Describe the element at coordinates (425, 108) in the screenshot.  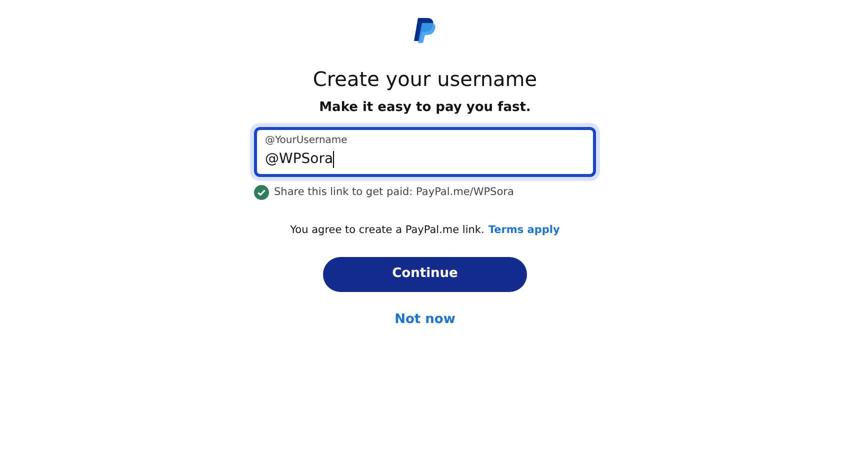
I see `page-subtitle: Make it easy to pay you fast.` at that location.